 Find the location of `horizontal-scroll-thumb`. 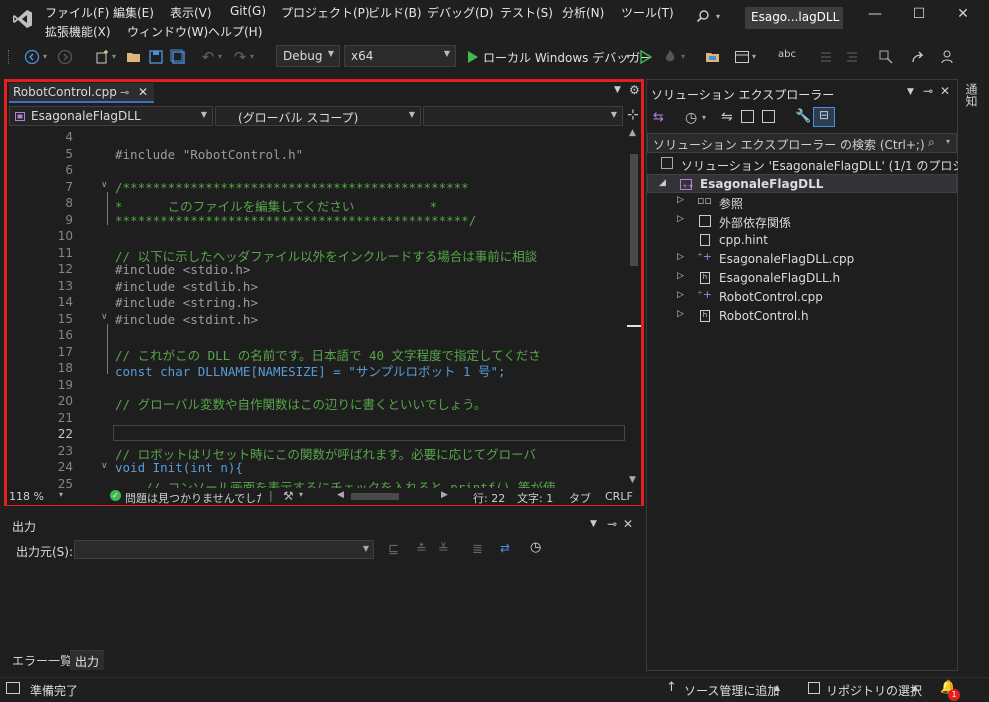

horizontal-scroll-thumb is located at coordinates (375, 496).